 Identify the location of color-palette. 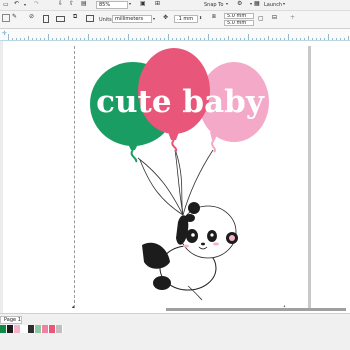
(31, 329).